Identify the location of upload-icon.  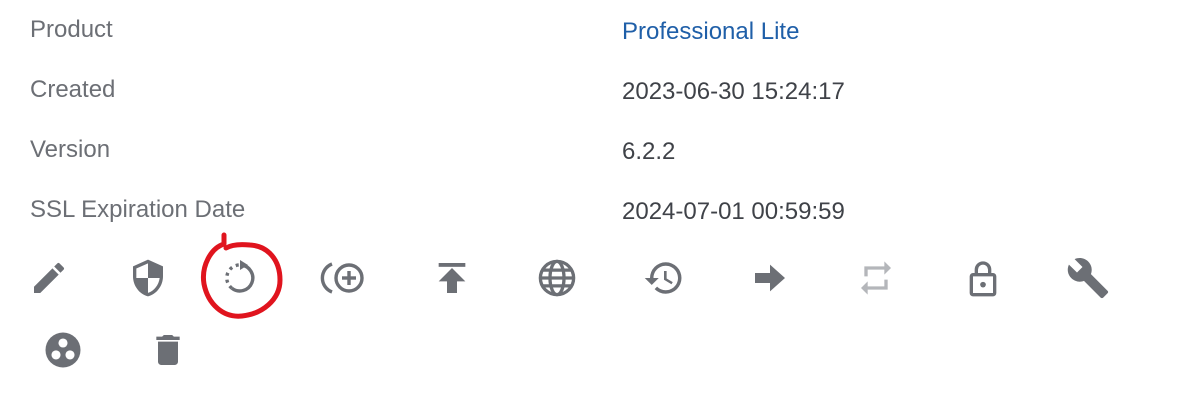
(452, 278).